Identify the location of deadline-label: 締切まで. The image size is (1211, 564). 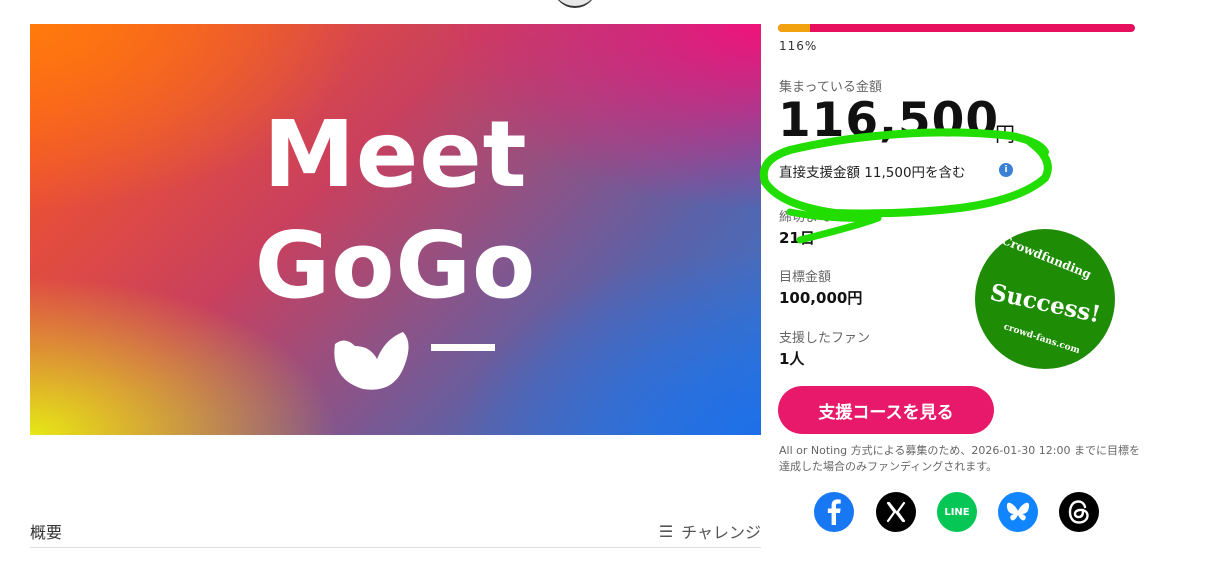
(805, 217).